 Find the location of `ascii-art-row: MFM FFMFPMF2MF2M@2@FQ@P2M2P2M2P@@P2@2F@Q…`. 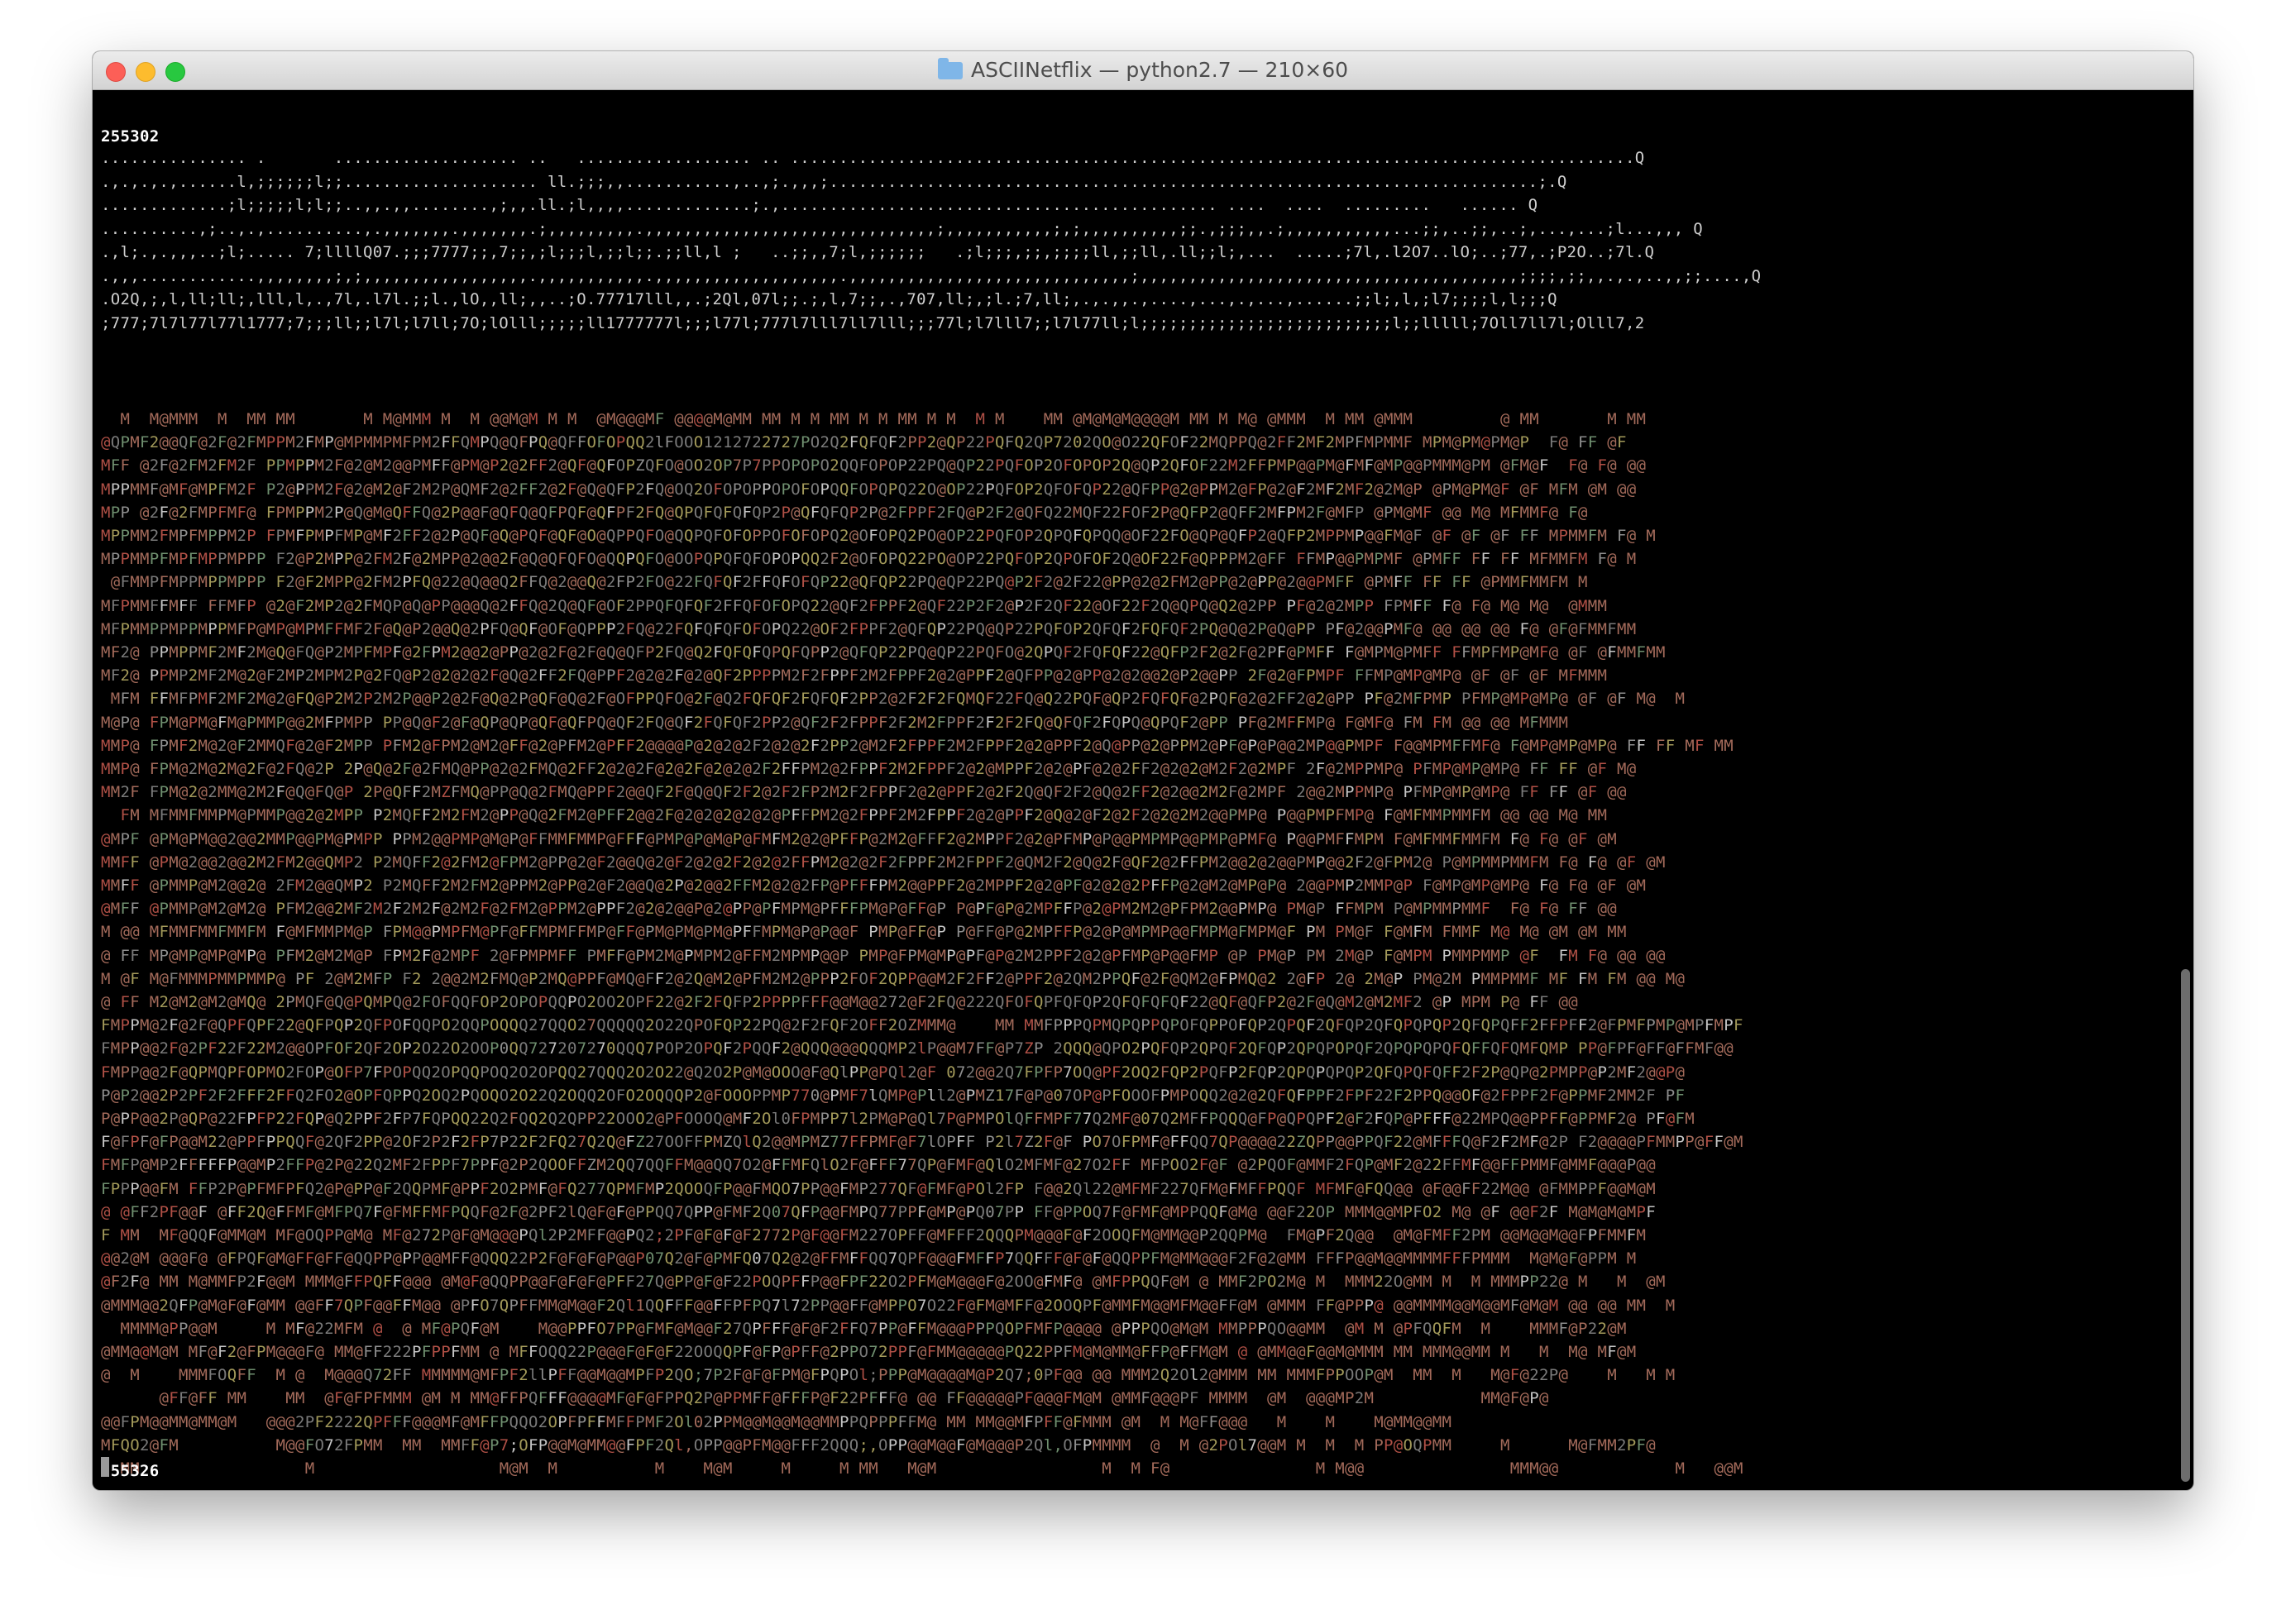

ascii-art-row: MFM FFMFPMF2MF2M@2@FQ@P2M2P2M2P@@P2@2F@Q… is located at coordinates (898, 700).